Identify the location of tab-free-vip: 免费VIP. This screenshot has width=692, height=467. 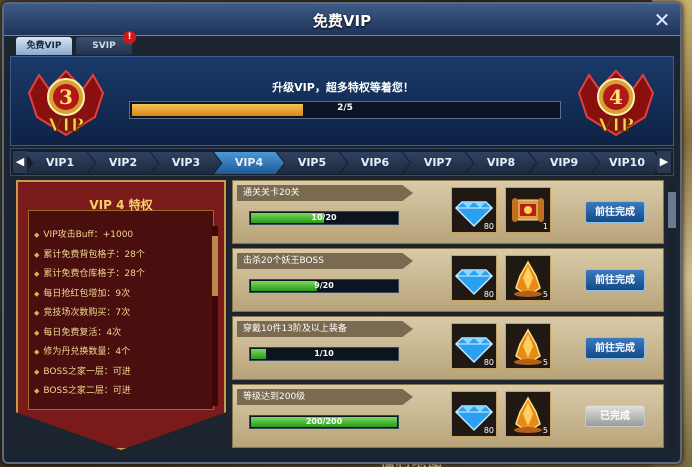
(44, 46).